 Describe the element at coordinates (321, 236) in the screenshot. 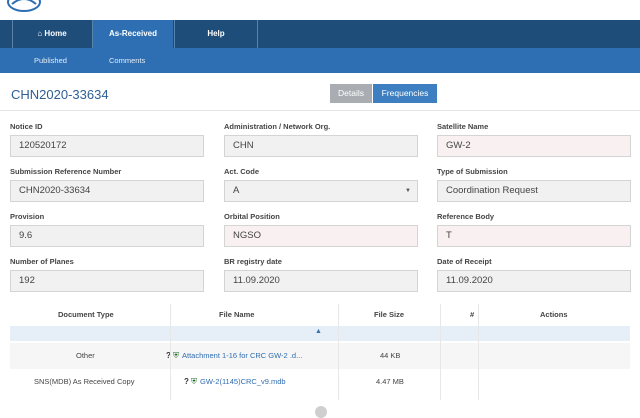

I see `orbital-position-field: NGSO` at that location.